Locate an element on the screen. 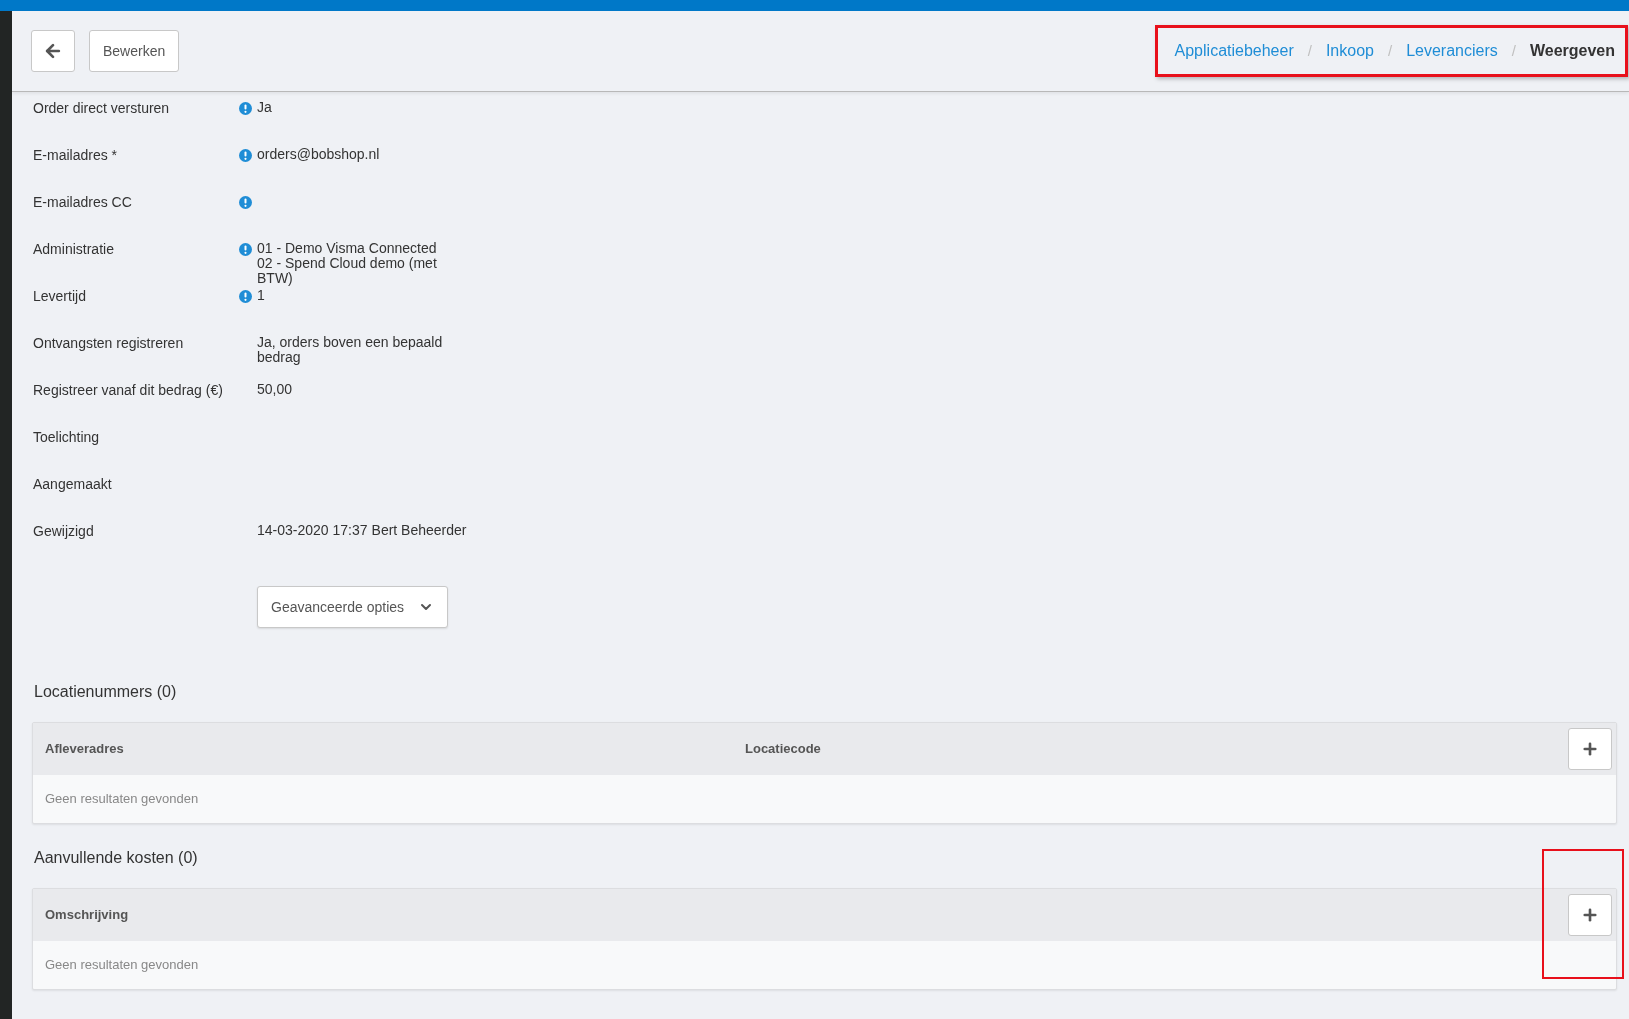  advanced-options-button: Geavanceerde opties is located at coordinates (353, 607).